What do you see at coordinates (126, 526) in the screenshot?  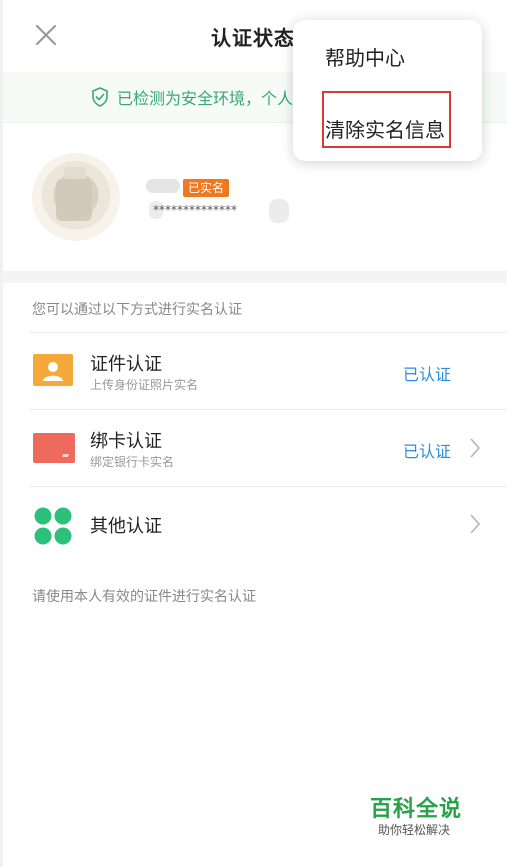 I see `method-title: 其他认证` at bounding box center [126, 526].